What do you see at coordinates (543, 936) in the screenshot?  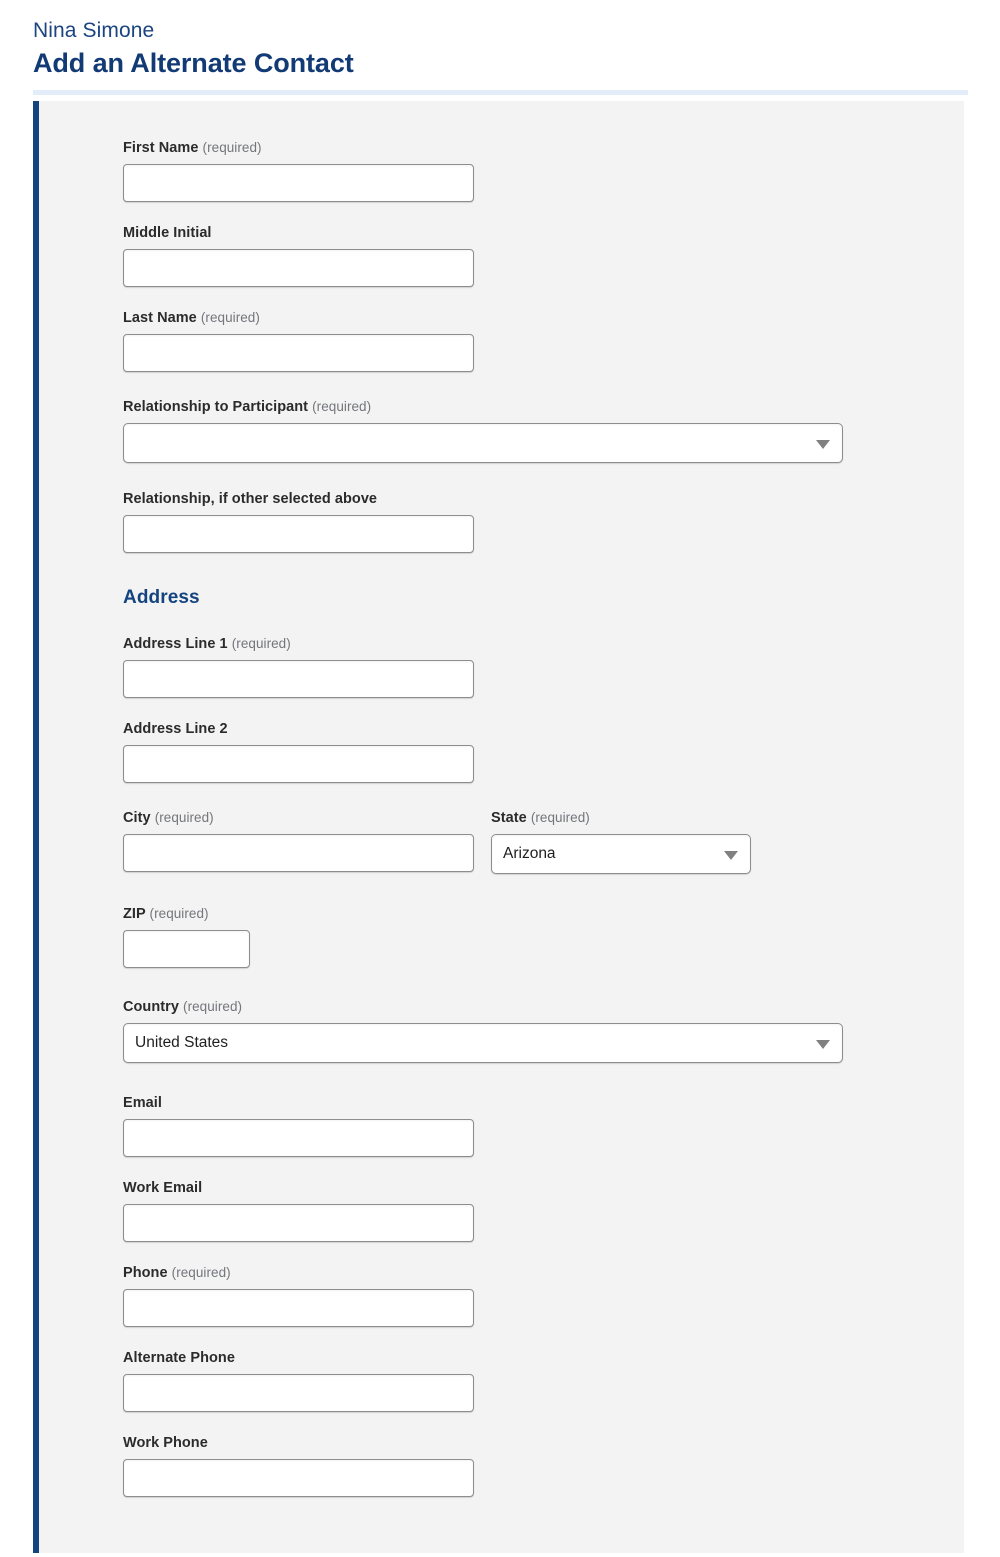 I see `field-zip: ZIP (required)` at bounding box center [543, 936].